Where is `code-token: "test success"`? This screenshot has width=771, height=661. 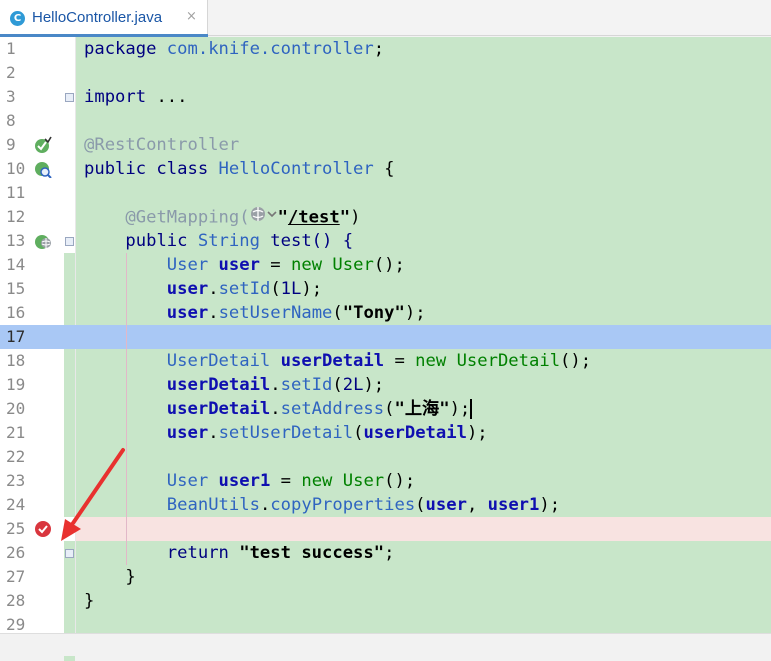 code-token: "test success" is located at coordinates (312, 553).